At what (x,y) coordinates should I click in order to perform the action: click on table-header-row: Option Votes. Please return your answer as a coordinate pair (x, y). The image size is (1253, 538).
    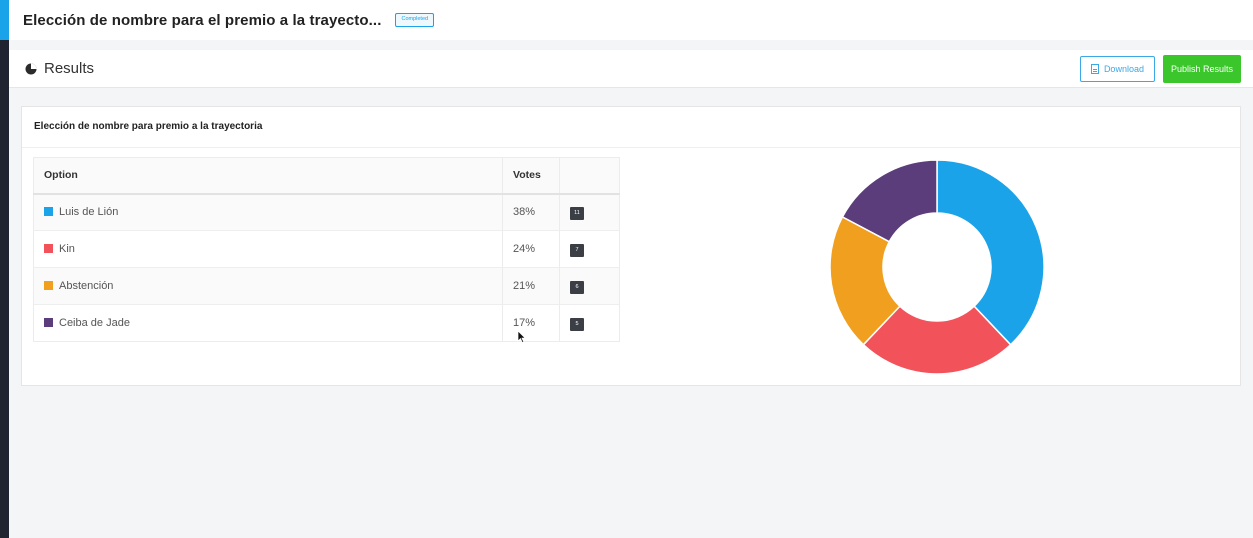
    Looking at the image, I should click on (326, 176).